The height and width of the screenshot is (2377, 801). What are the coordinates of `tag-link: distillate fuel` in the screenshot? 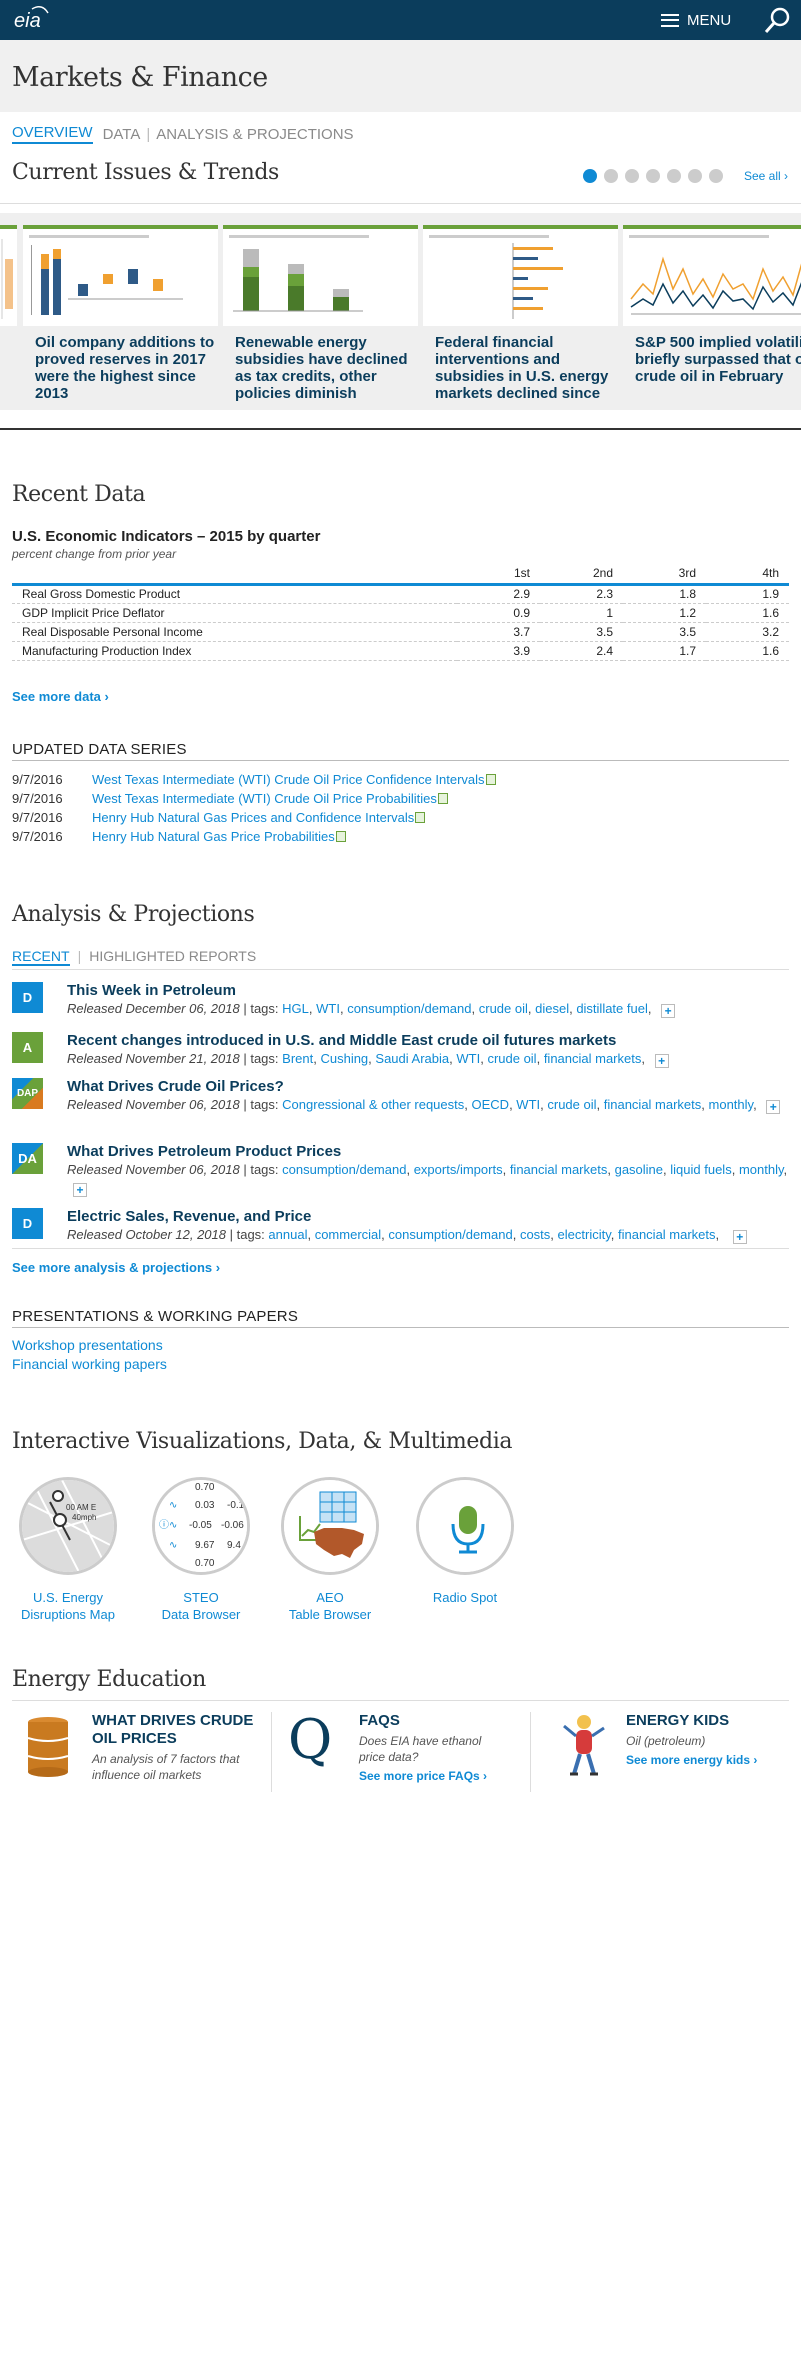 It's located at (612, 1008).